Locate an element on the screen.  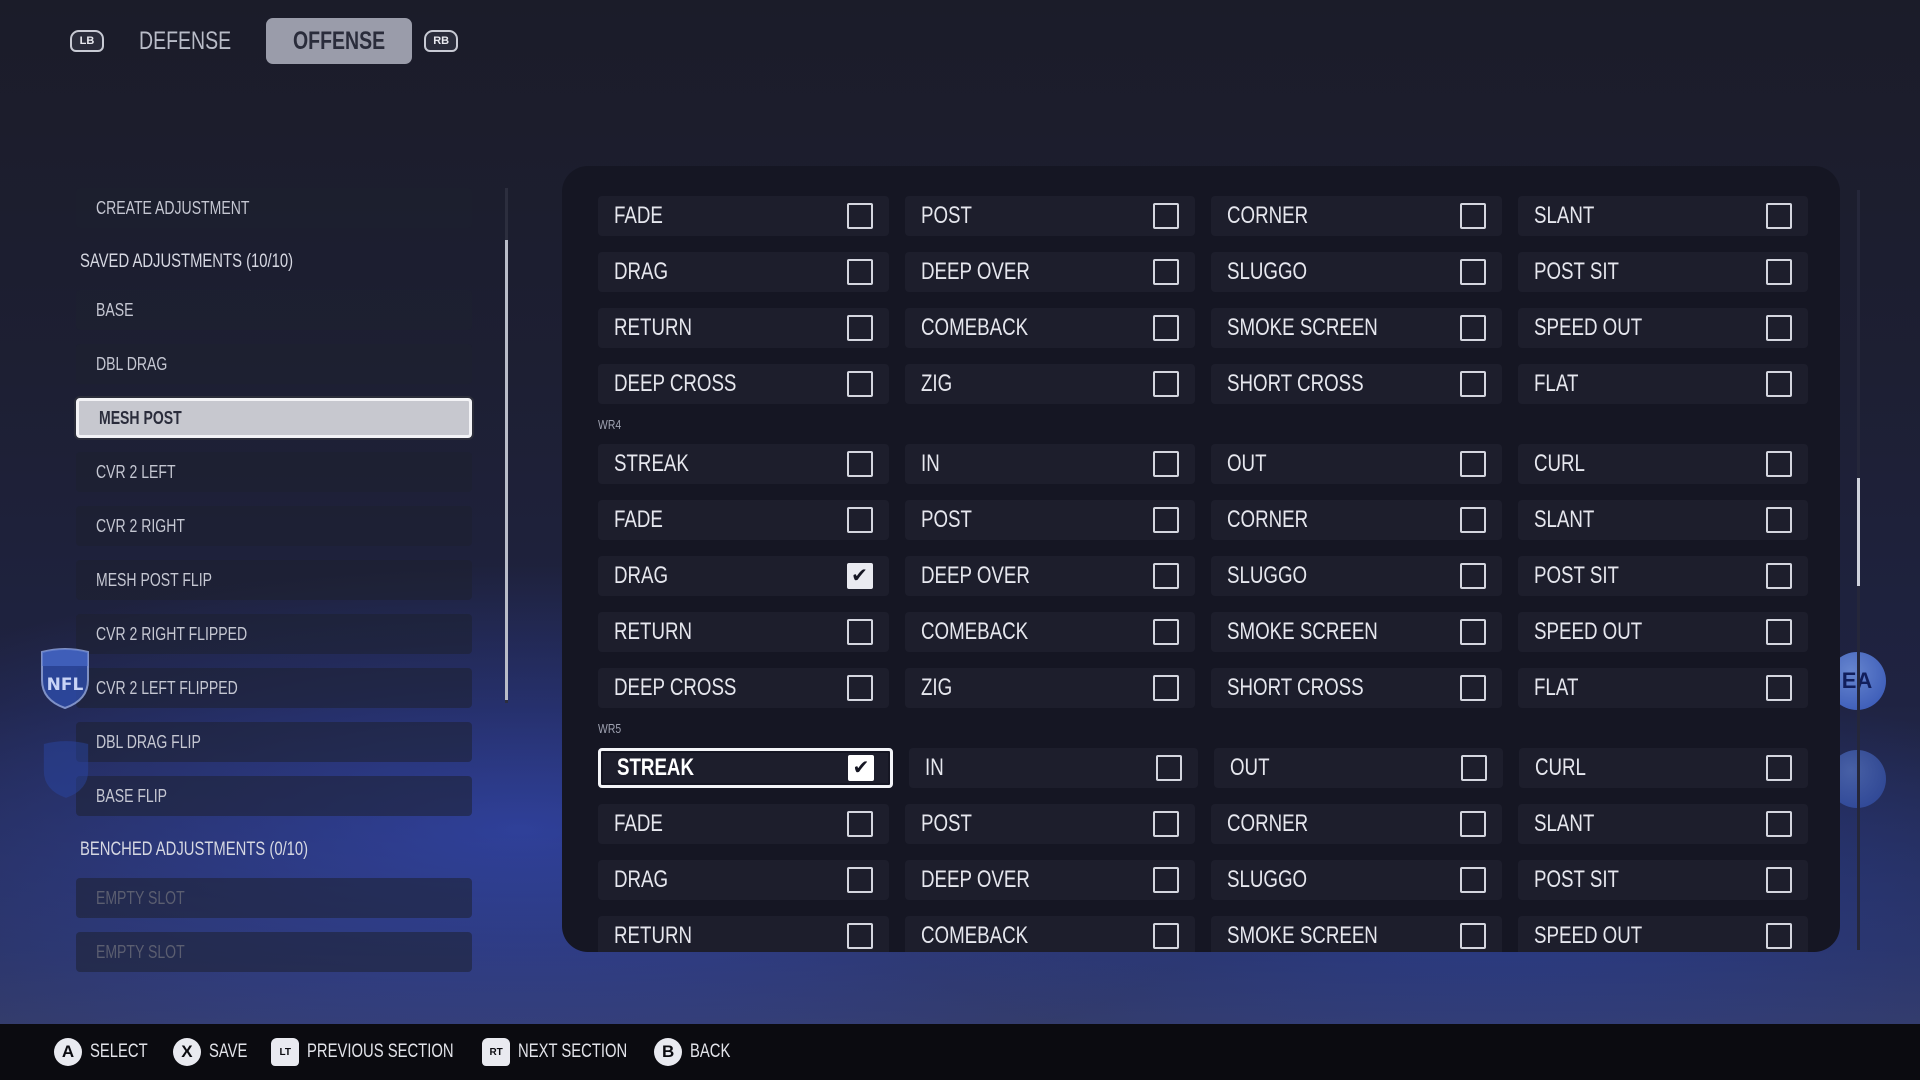
checkbox-checked-icon: ✔ is located at coordinates (859, 576).